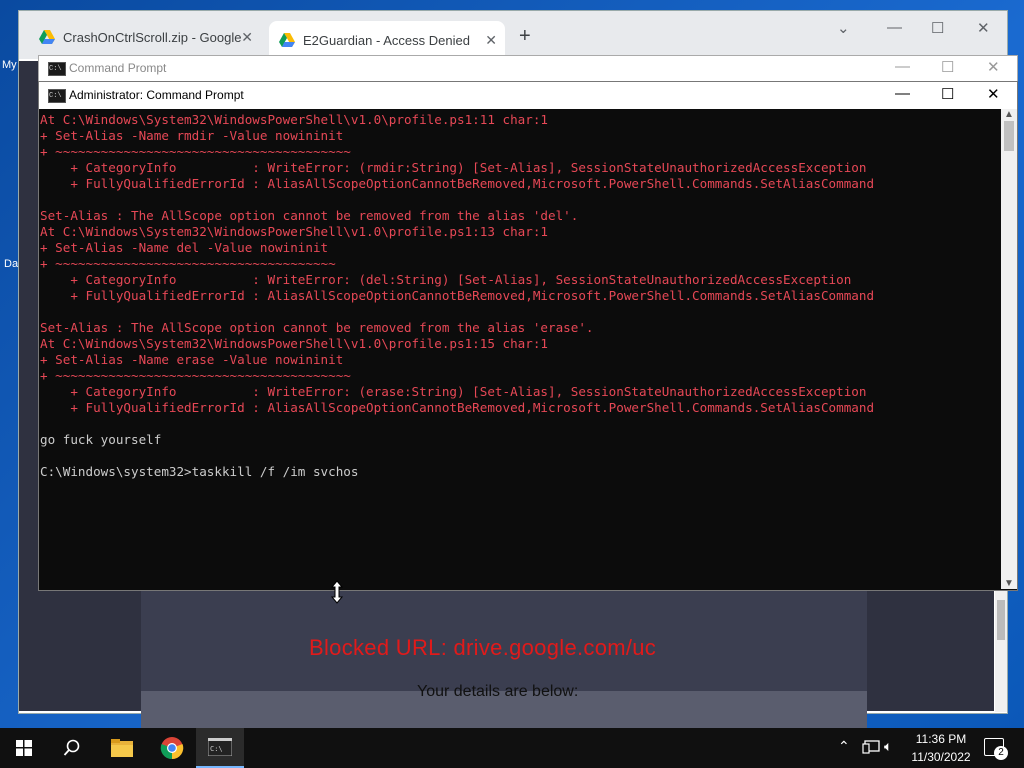  I want to click on desktop-icon-label: Da, so click(11, 264).